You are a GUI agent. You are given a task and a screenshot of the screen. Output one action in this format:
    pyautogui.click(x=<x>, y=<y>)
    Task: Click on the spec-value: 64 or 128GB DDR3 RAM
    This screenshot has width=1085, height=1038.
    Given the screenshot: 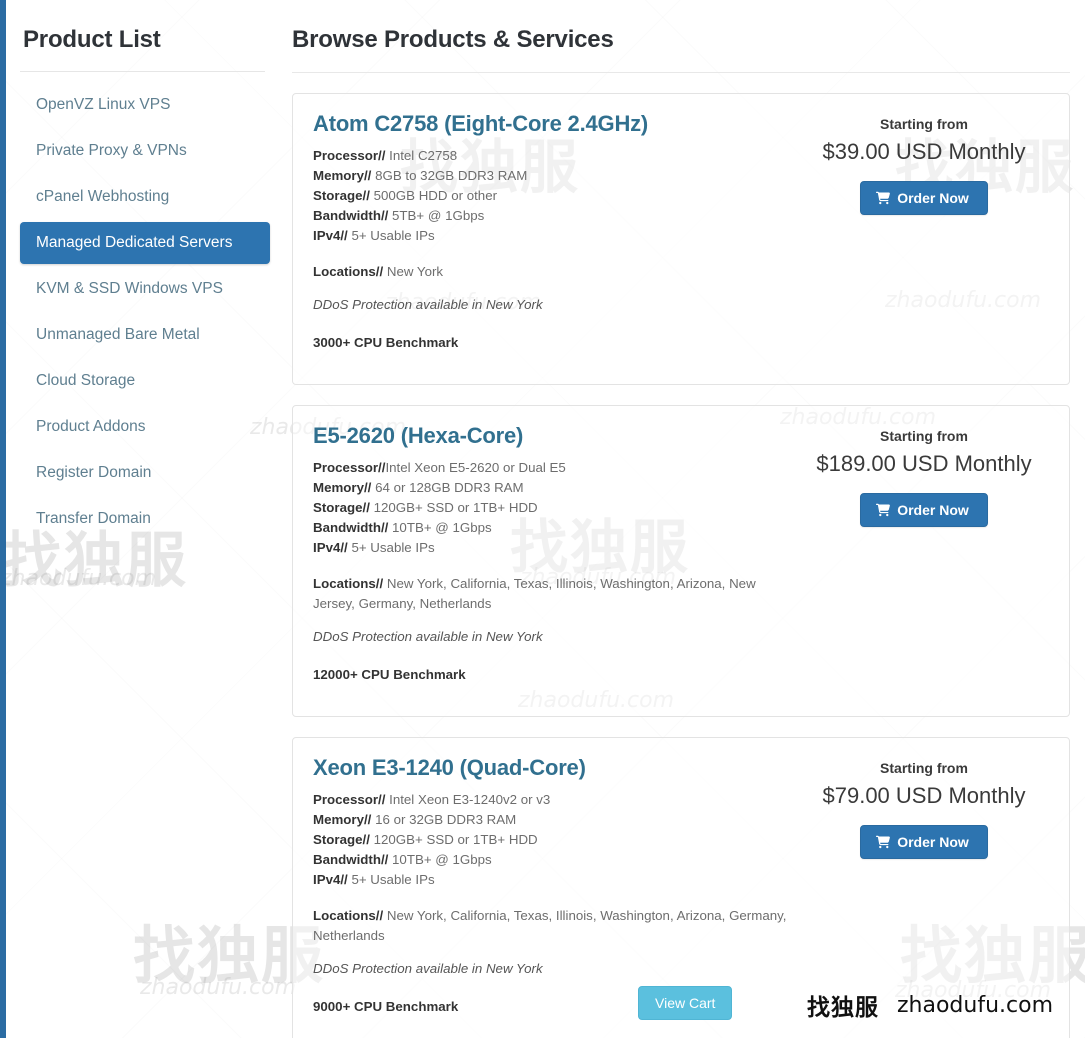 What is the action you would take?
    pyautogui.click(x=447, y=487)
    